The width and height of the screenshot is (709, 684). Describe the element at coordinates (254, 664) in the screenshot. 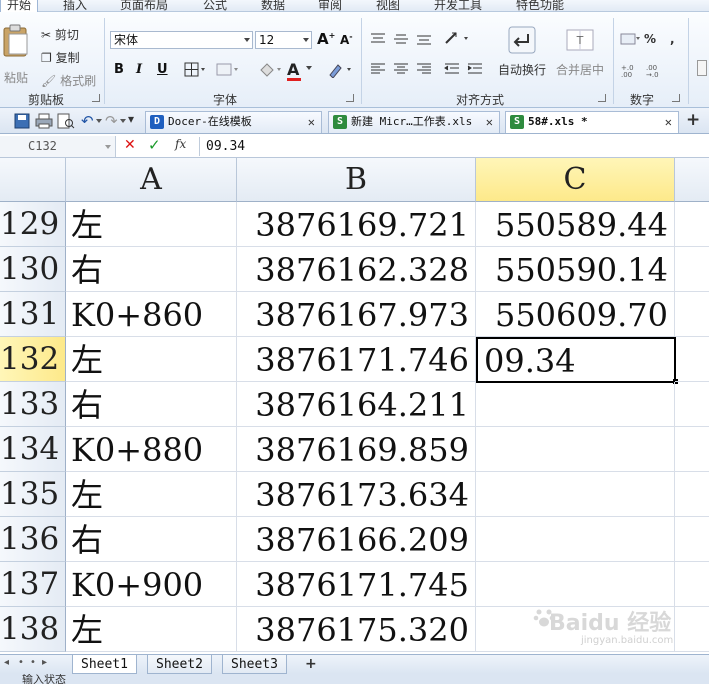

I see `sheet-tab-3: Sheet3` at that location.